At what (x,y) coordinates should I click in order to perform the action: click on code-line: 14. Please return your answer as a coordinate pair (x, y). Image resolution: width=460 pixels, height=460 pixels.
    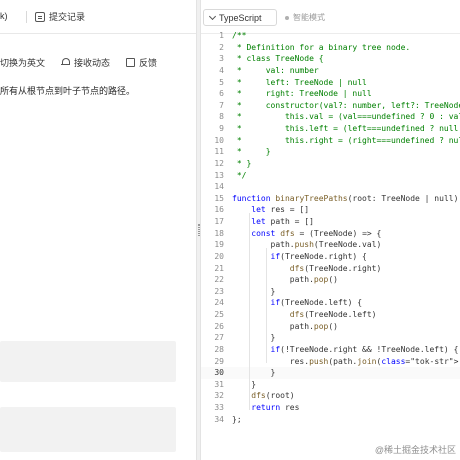
    Looking at the image, I should click on (330, 187).